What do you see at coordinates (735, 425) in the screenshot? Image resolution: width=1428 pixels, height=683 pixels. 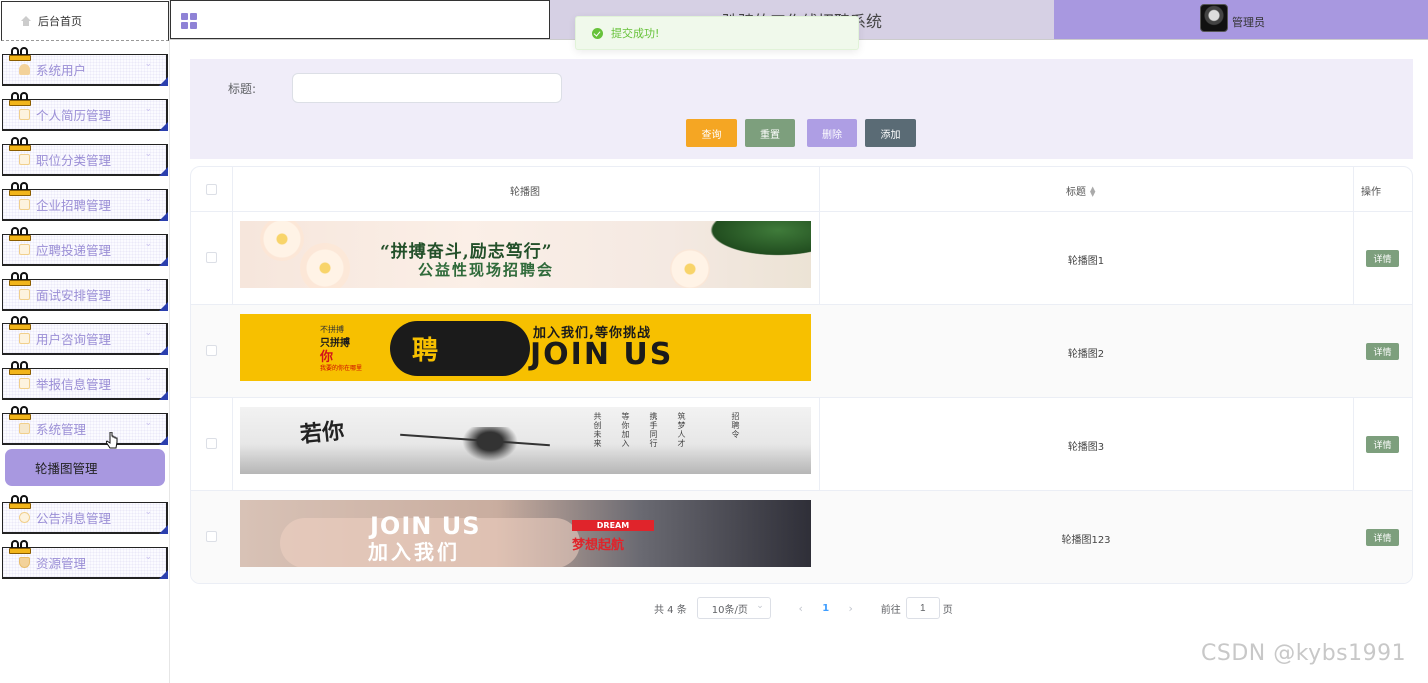 I see `banner-text: 招聘令` at bounding box center [735, 425].